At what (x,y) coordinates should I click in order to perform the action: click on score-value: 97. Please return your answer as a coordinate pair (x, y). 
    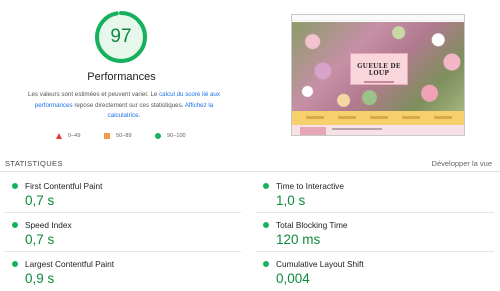
    Looking at the image, I should click on (121, 36).